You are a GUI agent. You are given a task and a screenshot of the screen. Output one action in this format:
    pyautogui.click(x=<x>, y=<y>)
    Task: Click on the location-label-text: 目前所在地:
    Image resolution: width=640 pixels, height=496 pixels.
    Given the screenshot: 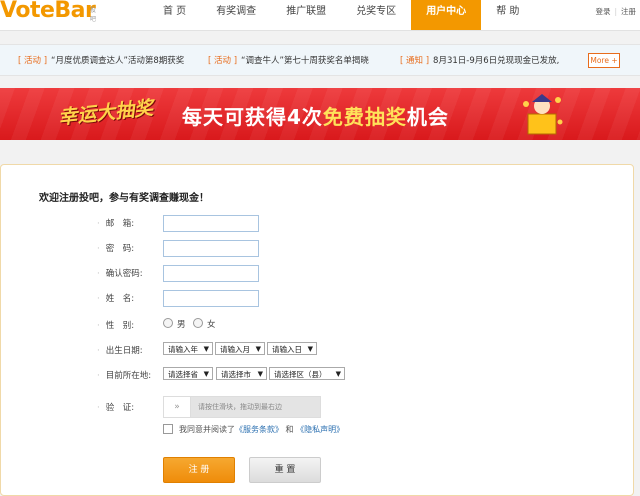 What is the action you would take?
    pyautogui.click(x=128, y=376)
    